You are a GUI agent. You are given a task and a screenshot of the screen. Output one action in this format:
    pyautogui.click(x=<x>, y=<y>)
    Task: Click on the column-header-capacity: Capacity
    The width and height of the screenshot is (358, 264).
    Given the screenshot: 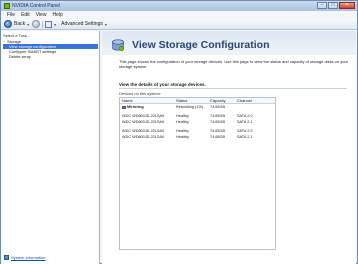 What is the action you would take?
    pyautogui.click(x=221, y=100)
    